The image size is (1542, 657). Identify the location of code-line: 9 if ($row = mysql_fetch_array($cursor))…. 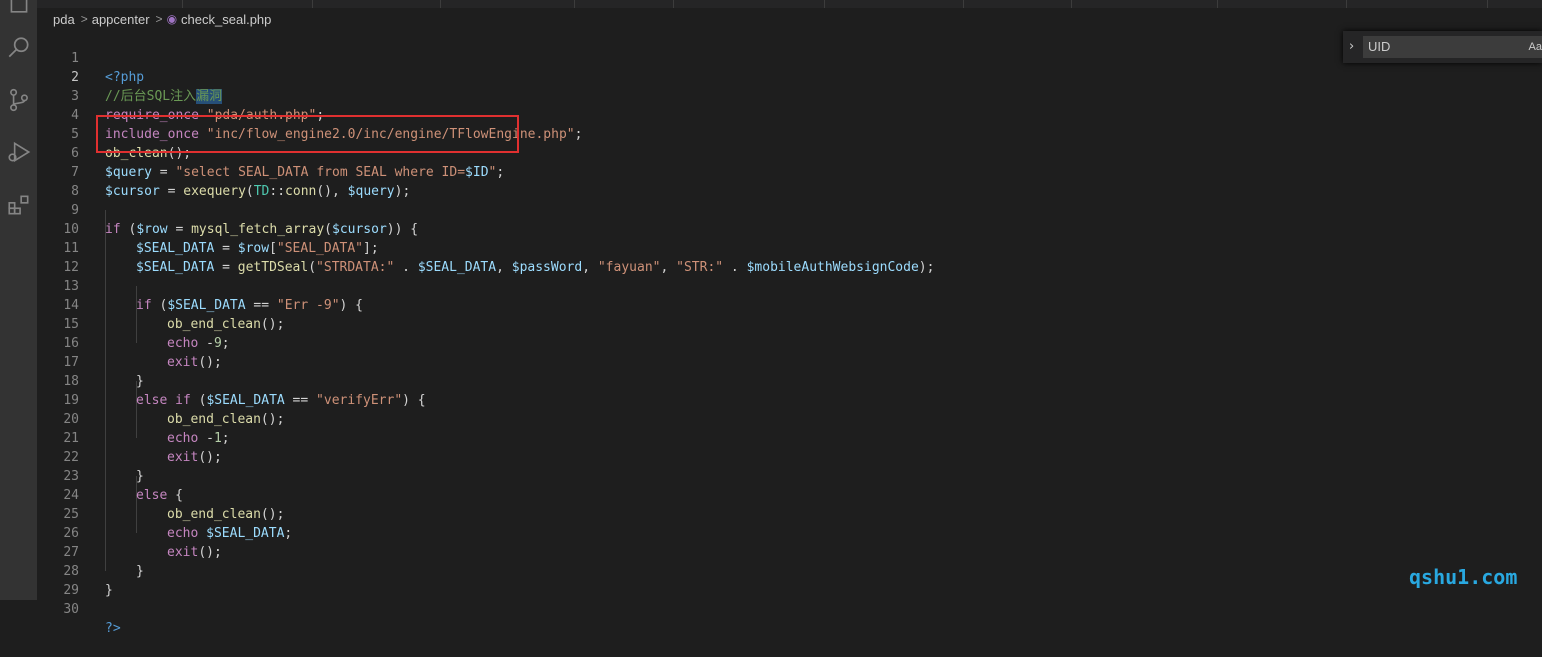
(789, 209).